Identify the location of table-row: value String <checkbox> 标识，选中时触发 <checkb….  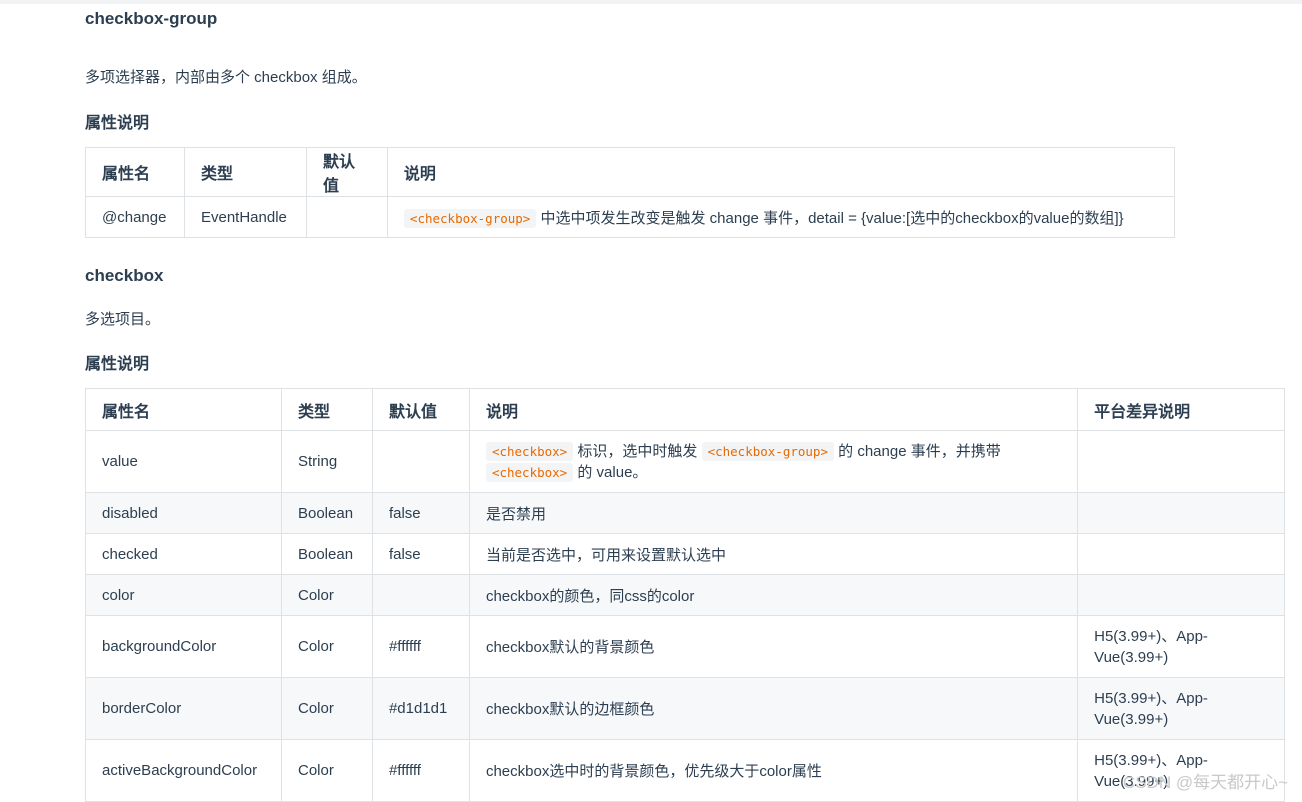
(685, 461).